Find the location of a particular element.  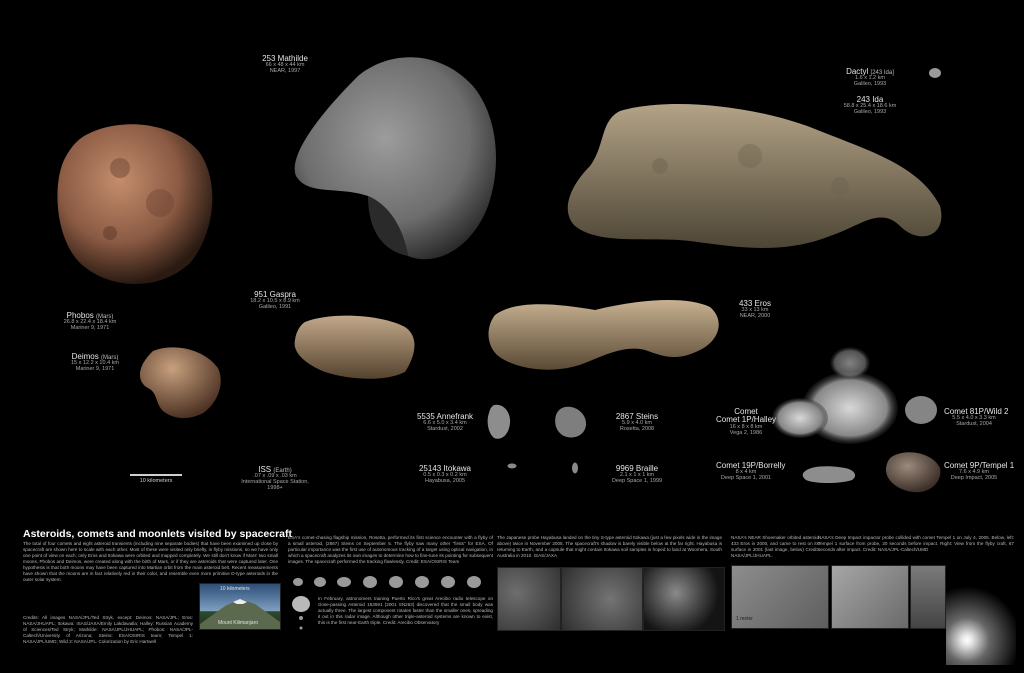

phobos-image is located at coordinates (135, 204).